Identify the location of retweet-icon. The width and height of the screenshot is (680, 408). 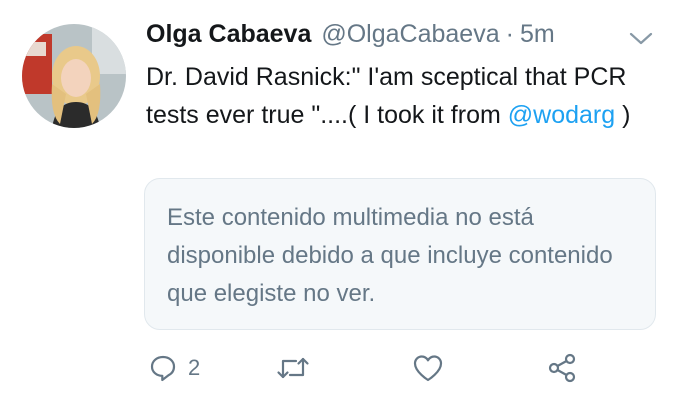
(293, 368).